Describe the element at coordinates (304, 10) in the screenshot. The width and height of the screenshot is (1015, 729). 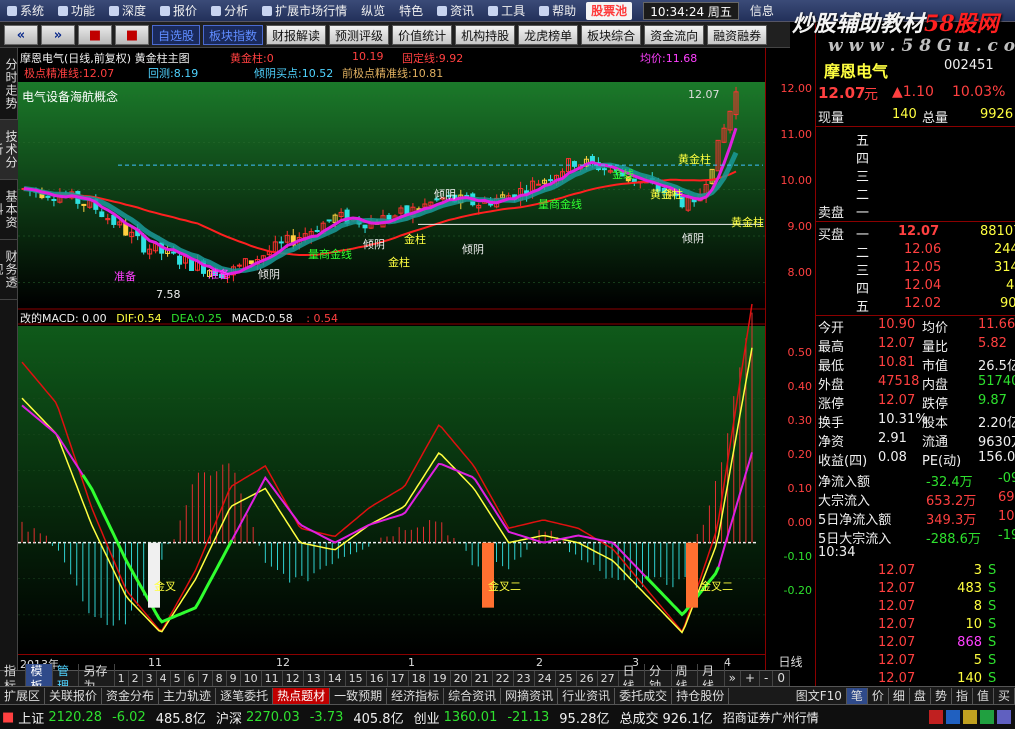
I see `menu-extended-market: 扩展市场行情` at that location.